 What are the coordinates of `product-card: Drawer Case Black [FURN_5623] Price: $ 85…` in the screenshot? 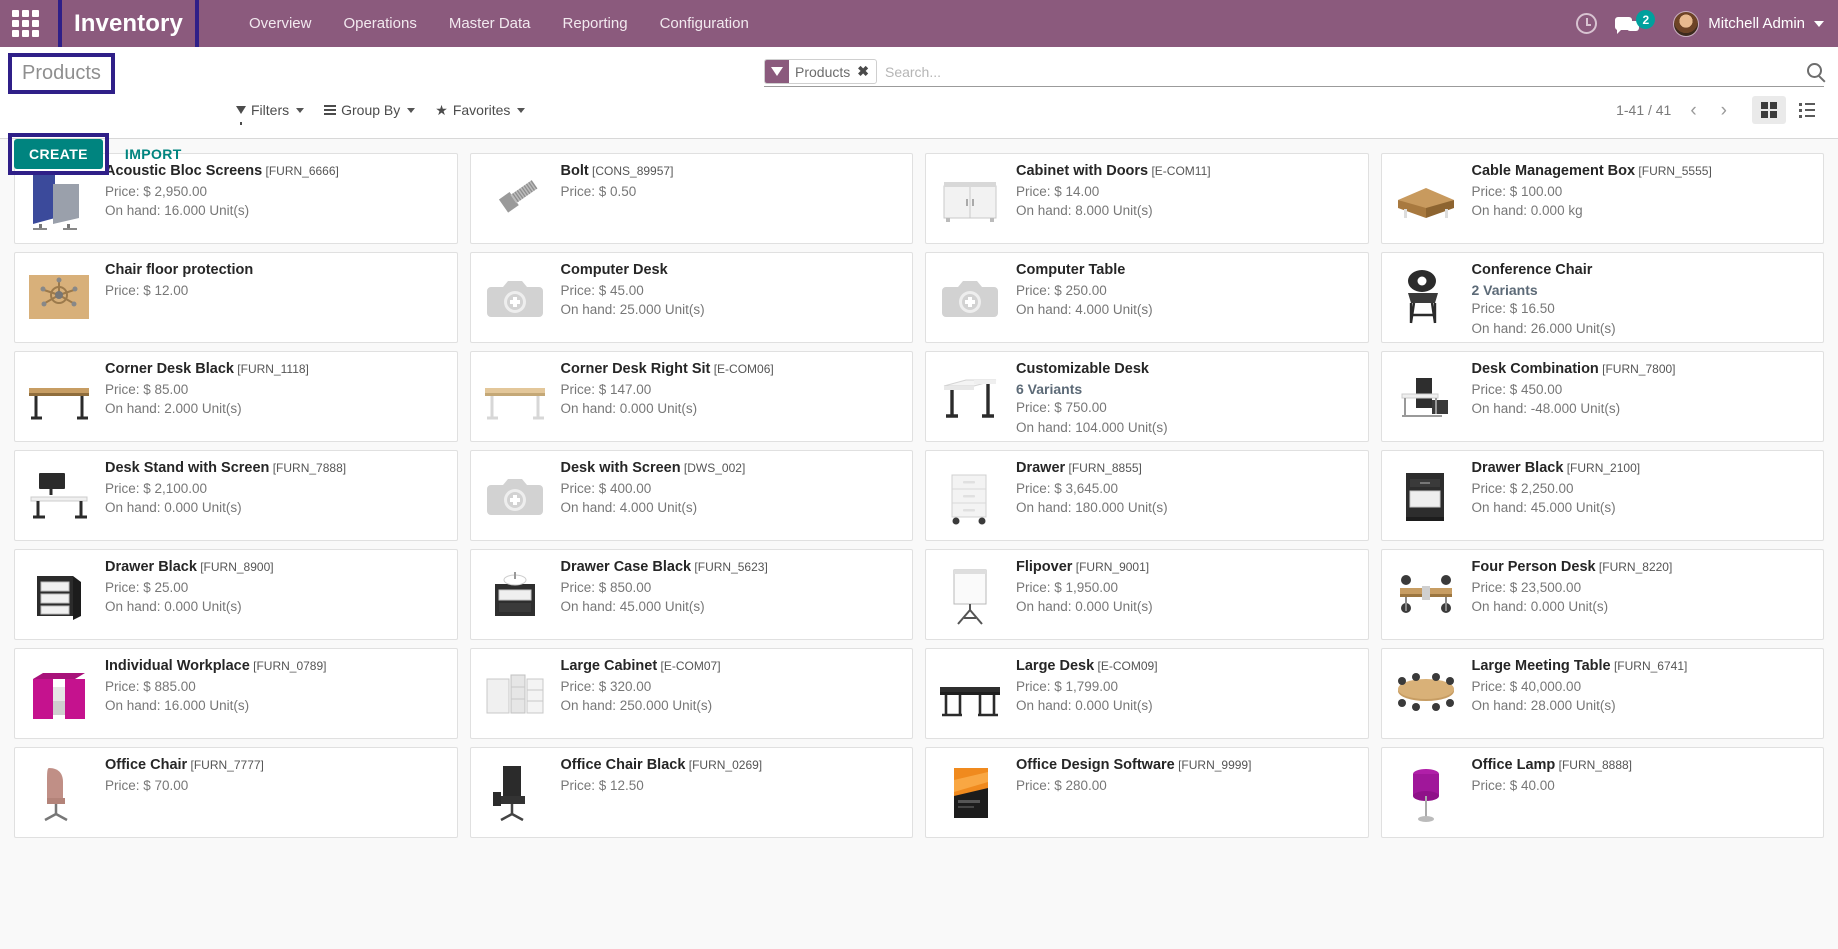 It's located at (691, 594).